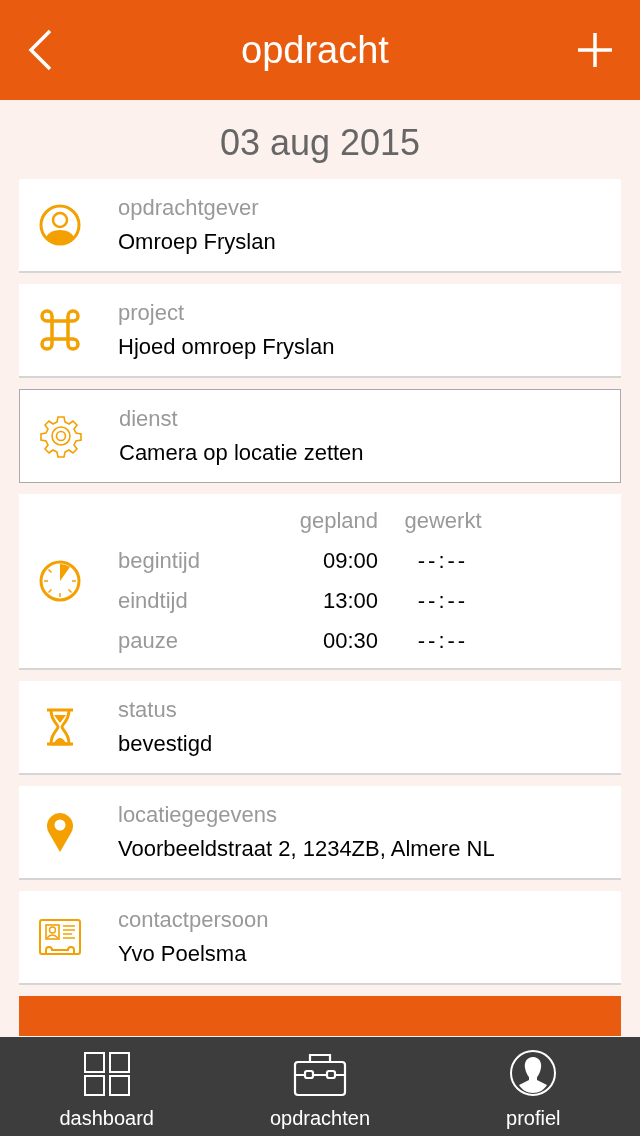  I want to click on time-label: eindtijd, so click(153, 601).